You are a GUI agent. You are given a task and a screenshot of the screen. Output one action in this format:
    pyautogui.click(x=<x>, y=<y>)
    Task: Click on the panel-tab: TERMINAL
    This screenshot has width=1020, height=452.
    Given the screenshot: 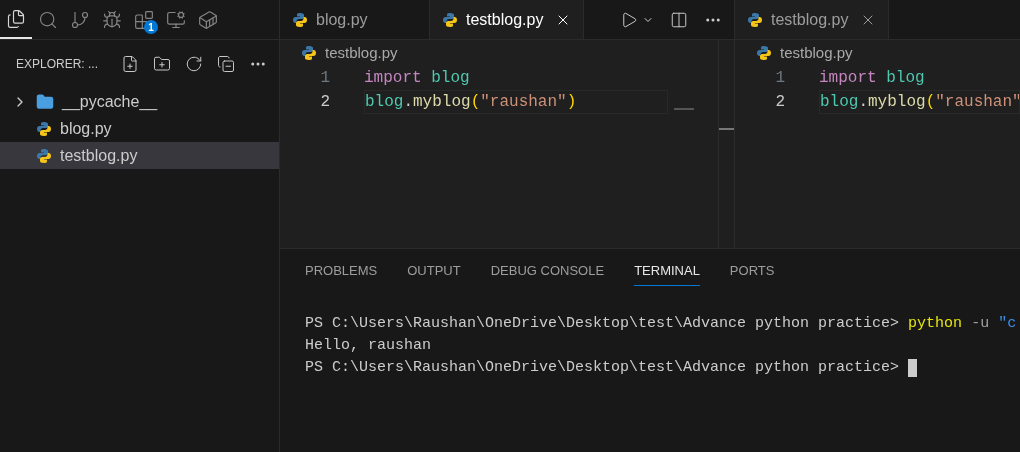 What is the action you would take?
    pyautogui.click(x=667, y=271)
    